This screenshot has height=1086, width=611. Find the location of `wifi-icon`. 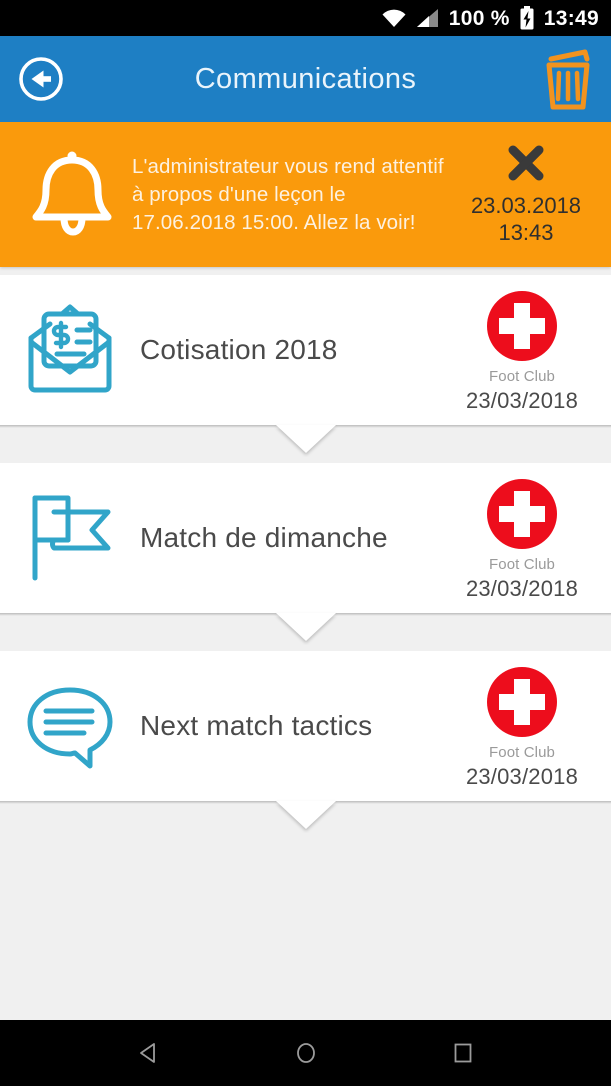

wifi-icon is located at coordinates (394, 18).